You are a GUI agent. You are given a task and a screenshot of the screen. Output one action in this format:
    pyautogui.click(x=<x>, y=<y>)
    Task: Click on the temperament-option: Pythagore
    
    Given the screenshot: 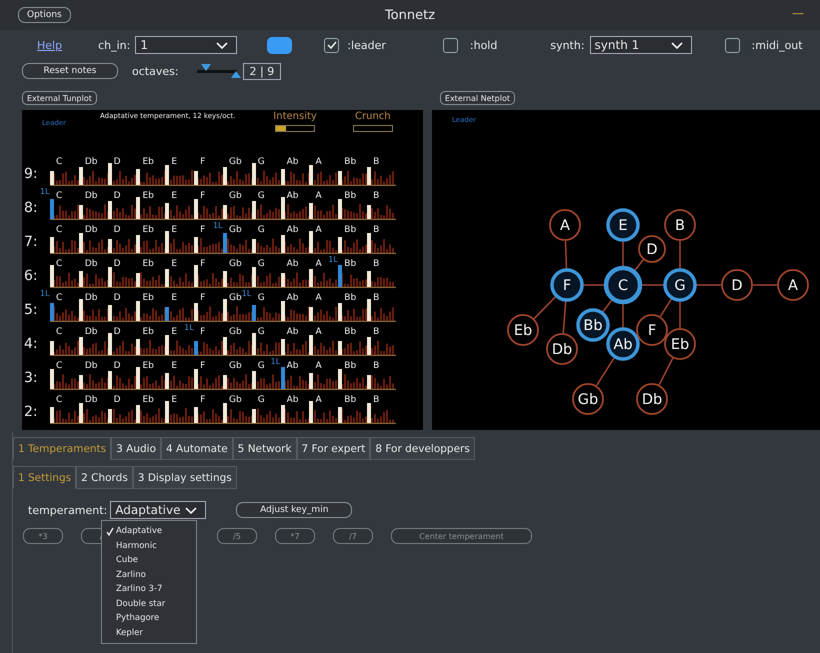 What is the action you would take?
    pyautogui.click(x=149, y=618)
    